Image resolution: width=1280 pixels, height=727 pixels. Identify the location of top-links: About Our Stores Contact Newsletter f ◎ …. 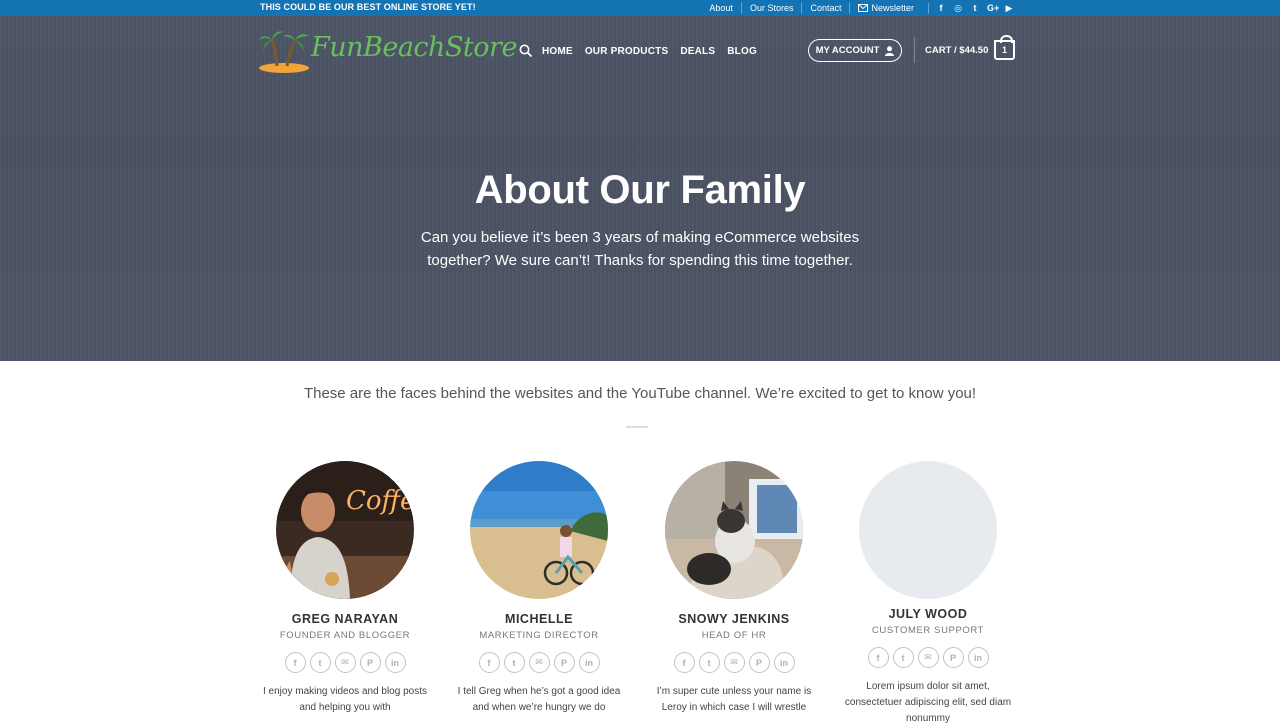
(857, 8).